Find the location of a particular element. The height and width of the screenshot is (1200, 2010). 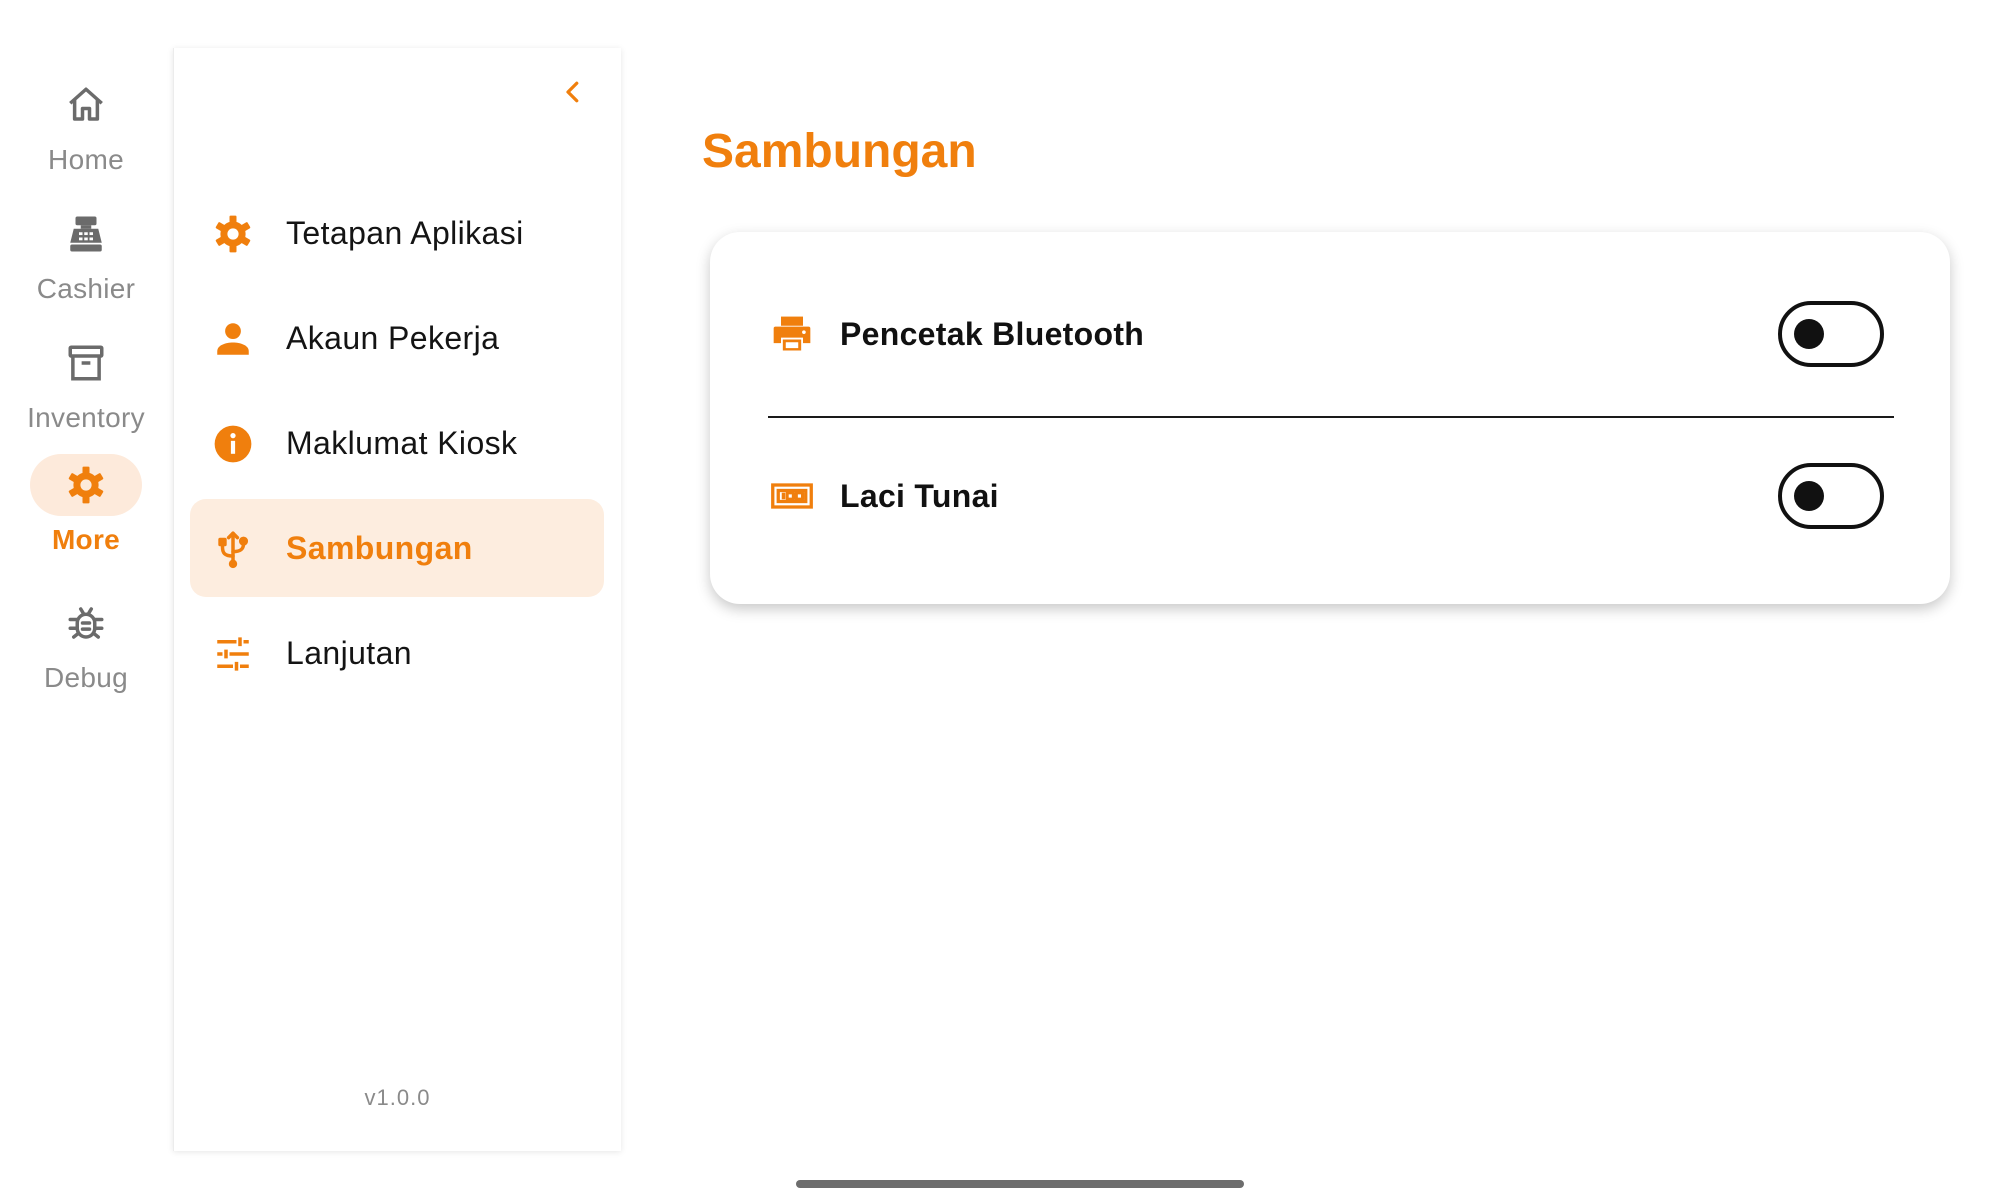

archive-box-icon is located at coordinates (86, 363).